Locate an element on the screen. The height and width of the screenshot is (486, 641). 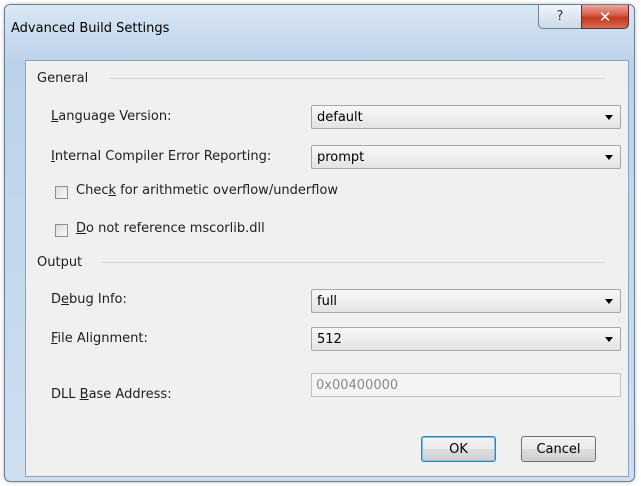
file-alignment-label: File Alignment: is located at coordinates (99, 338).